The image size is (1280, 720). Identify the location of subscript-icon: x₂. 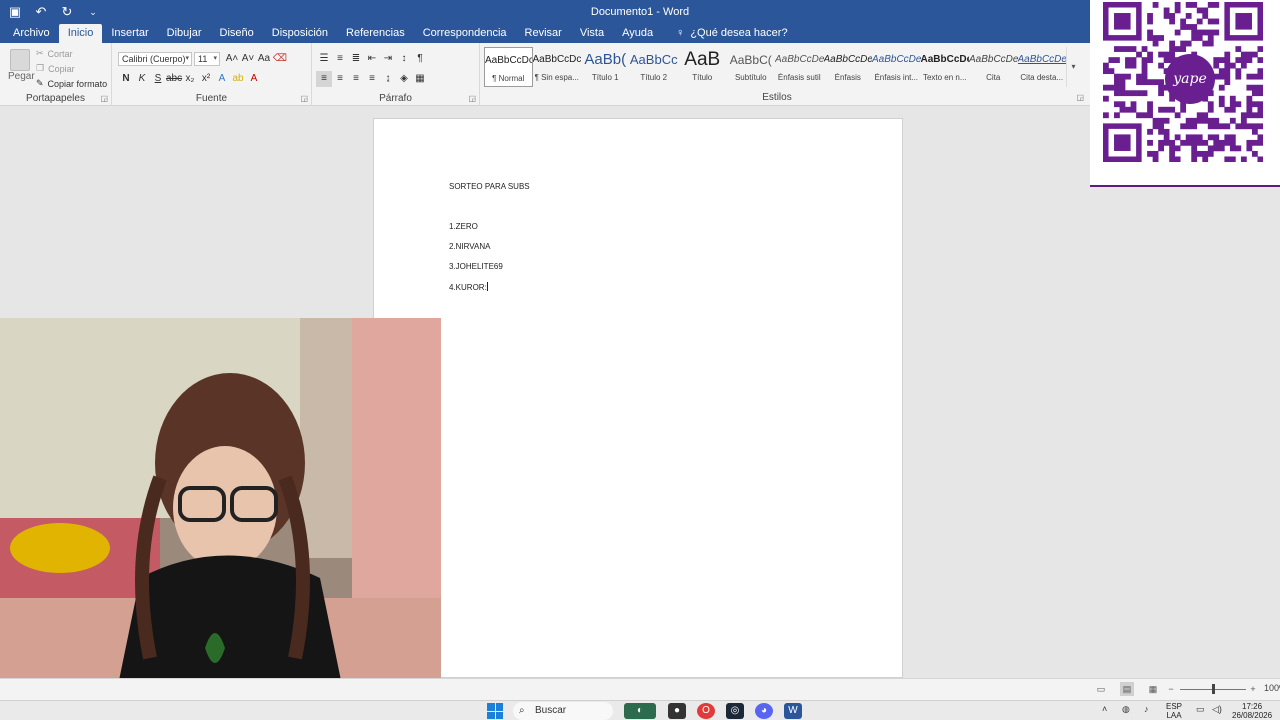
(190, 79).